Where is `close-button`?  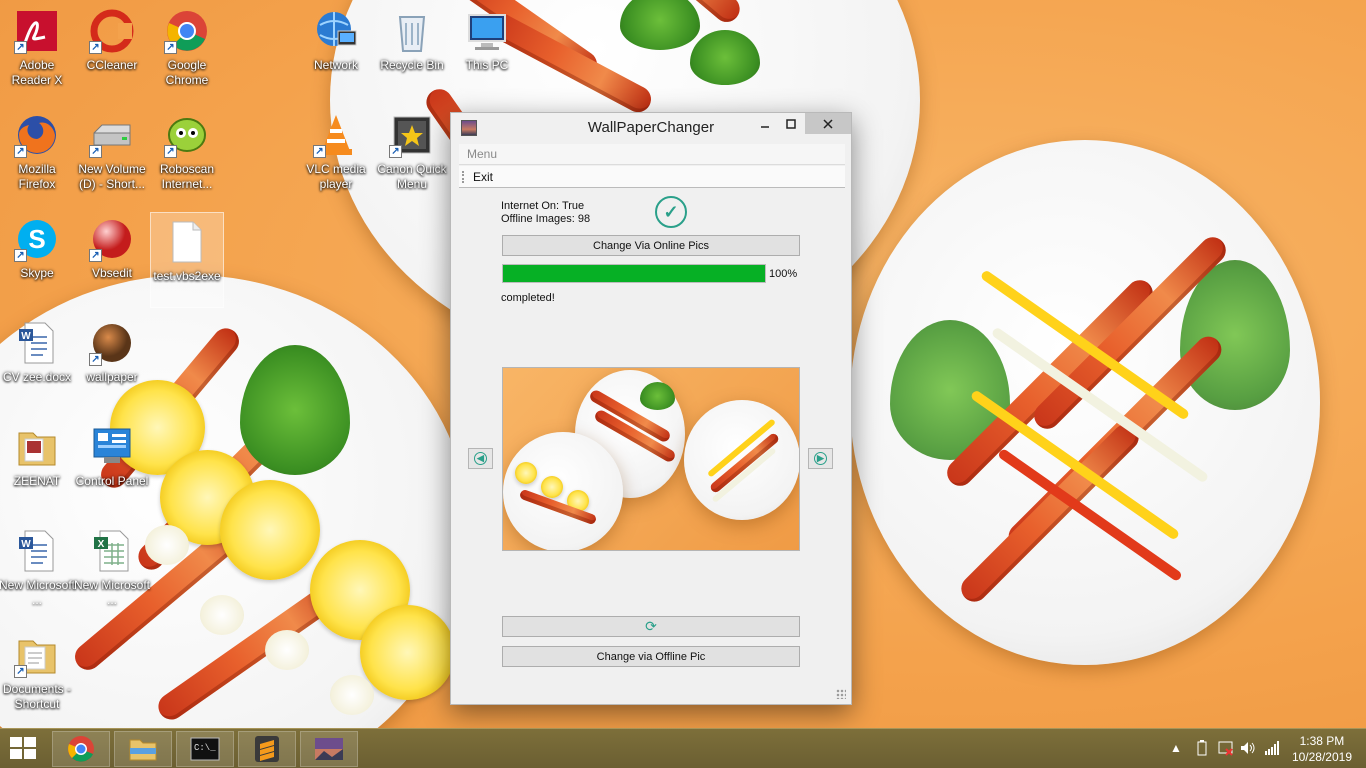 close-button is located at coordinates (828, 123).